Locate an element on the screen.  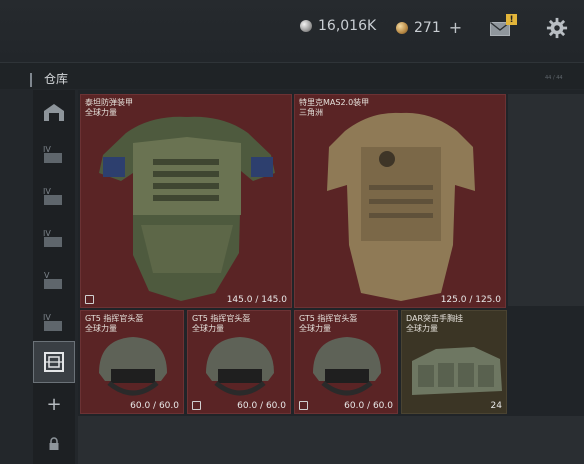
lock-icon is located at coordinates (54, 443).